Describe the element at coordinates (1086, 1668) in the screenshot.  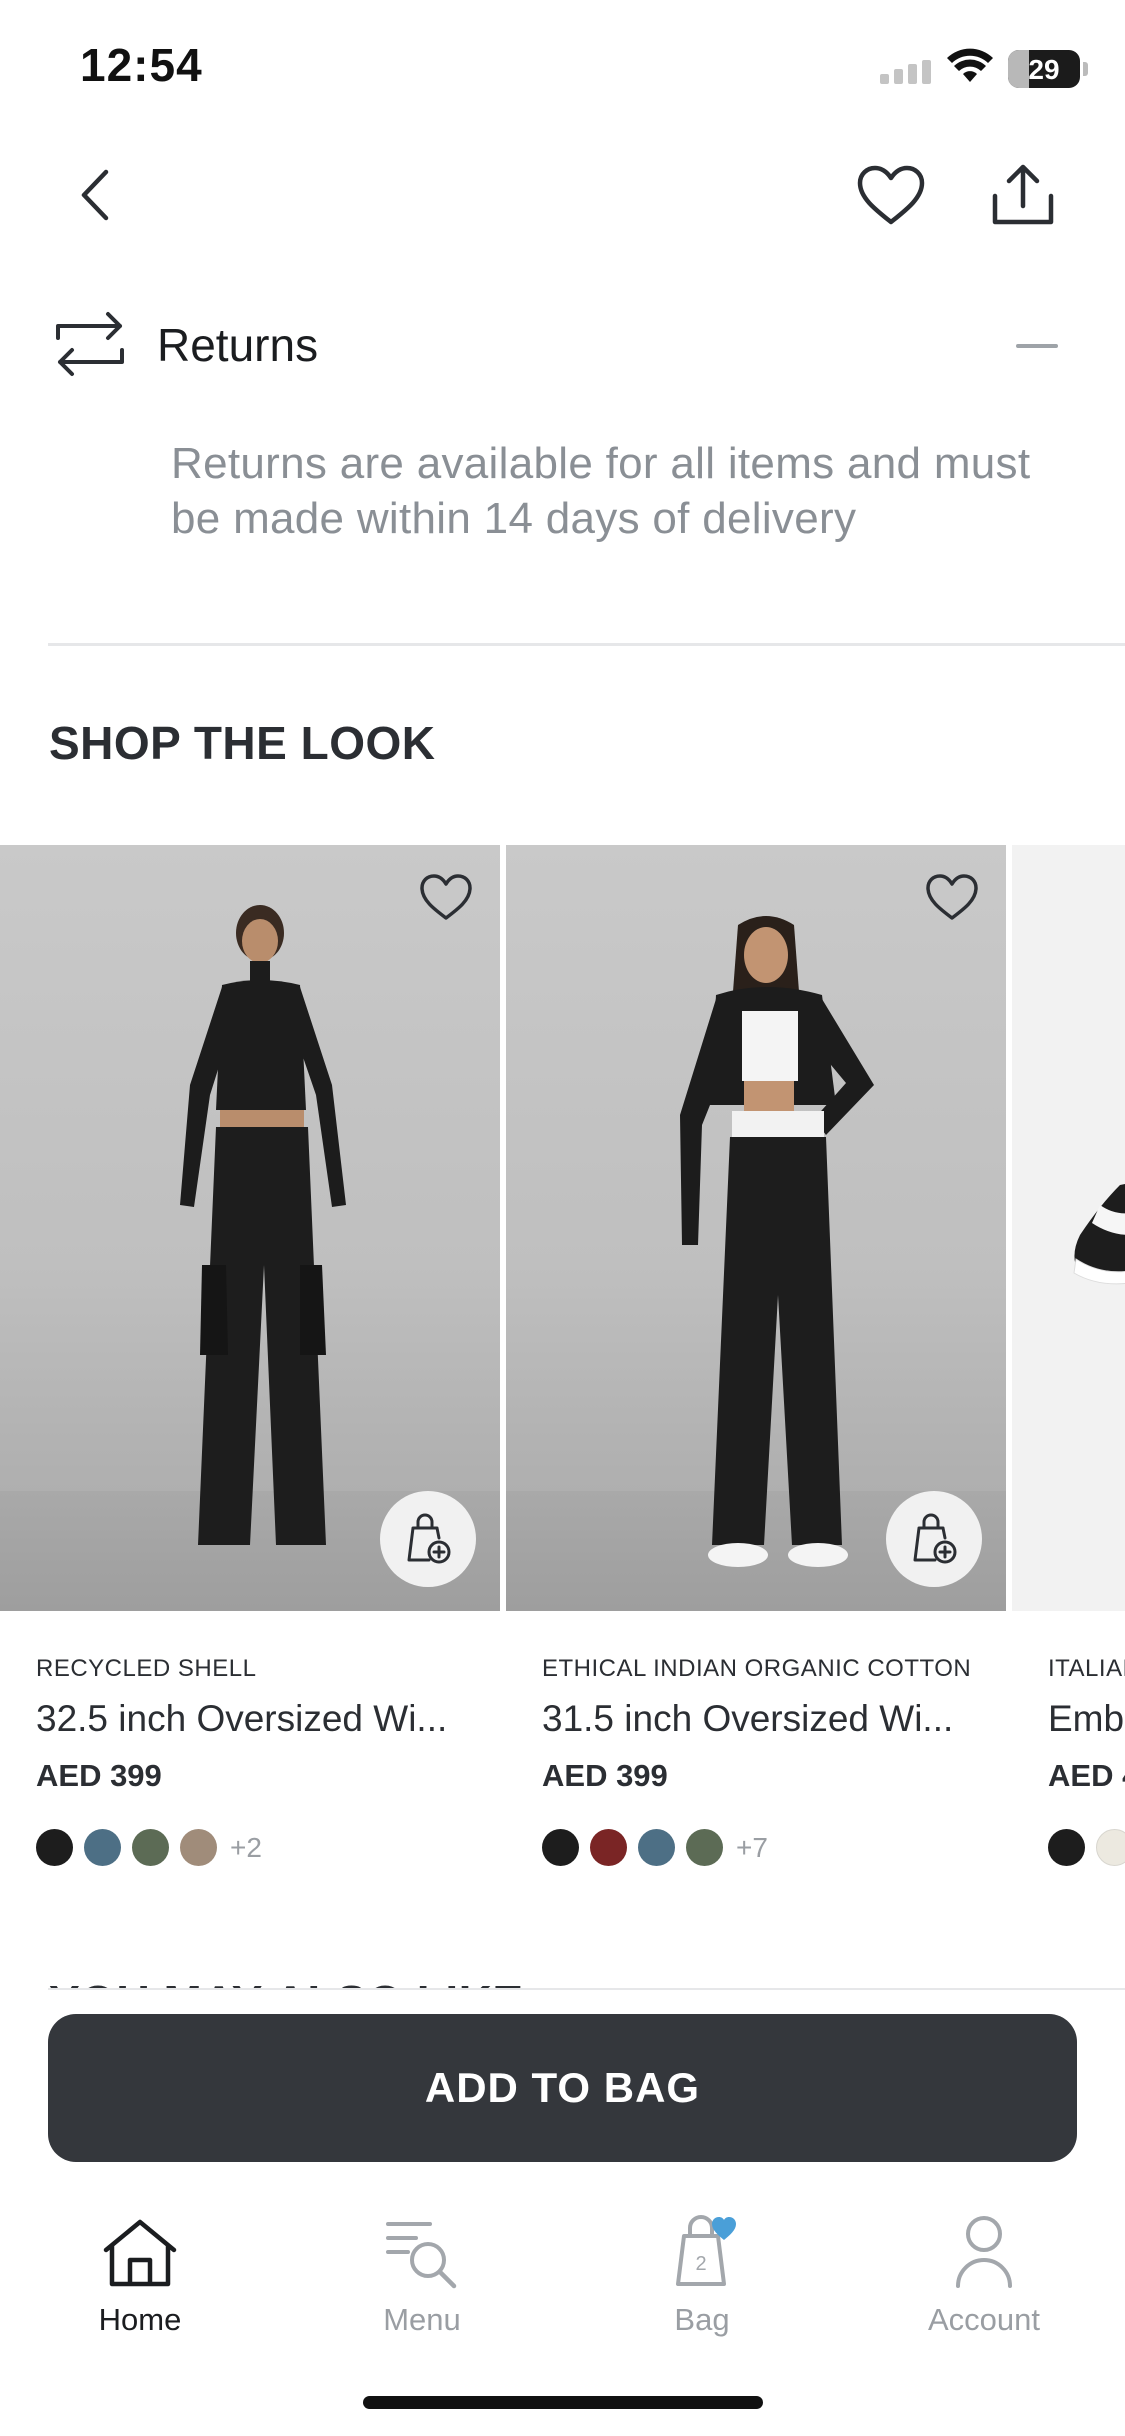
I see `product-material: ITALIAN` at that location.